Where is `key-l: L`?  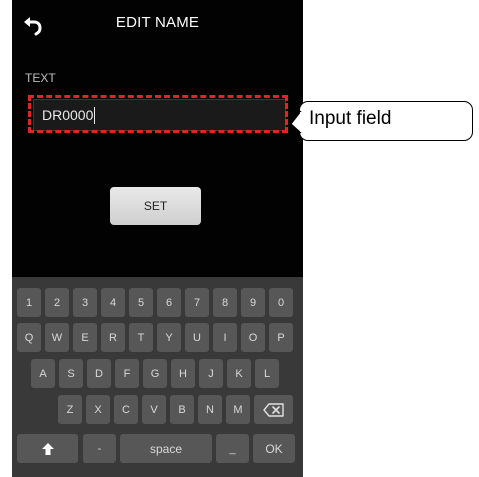 key-l: L is located at coordinates (267, 373).